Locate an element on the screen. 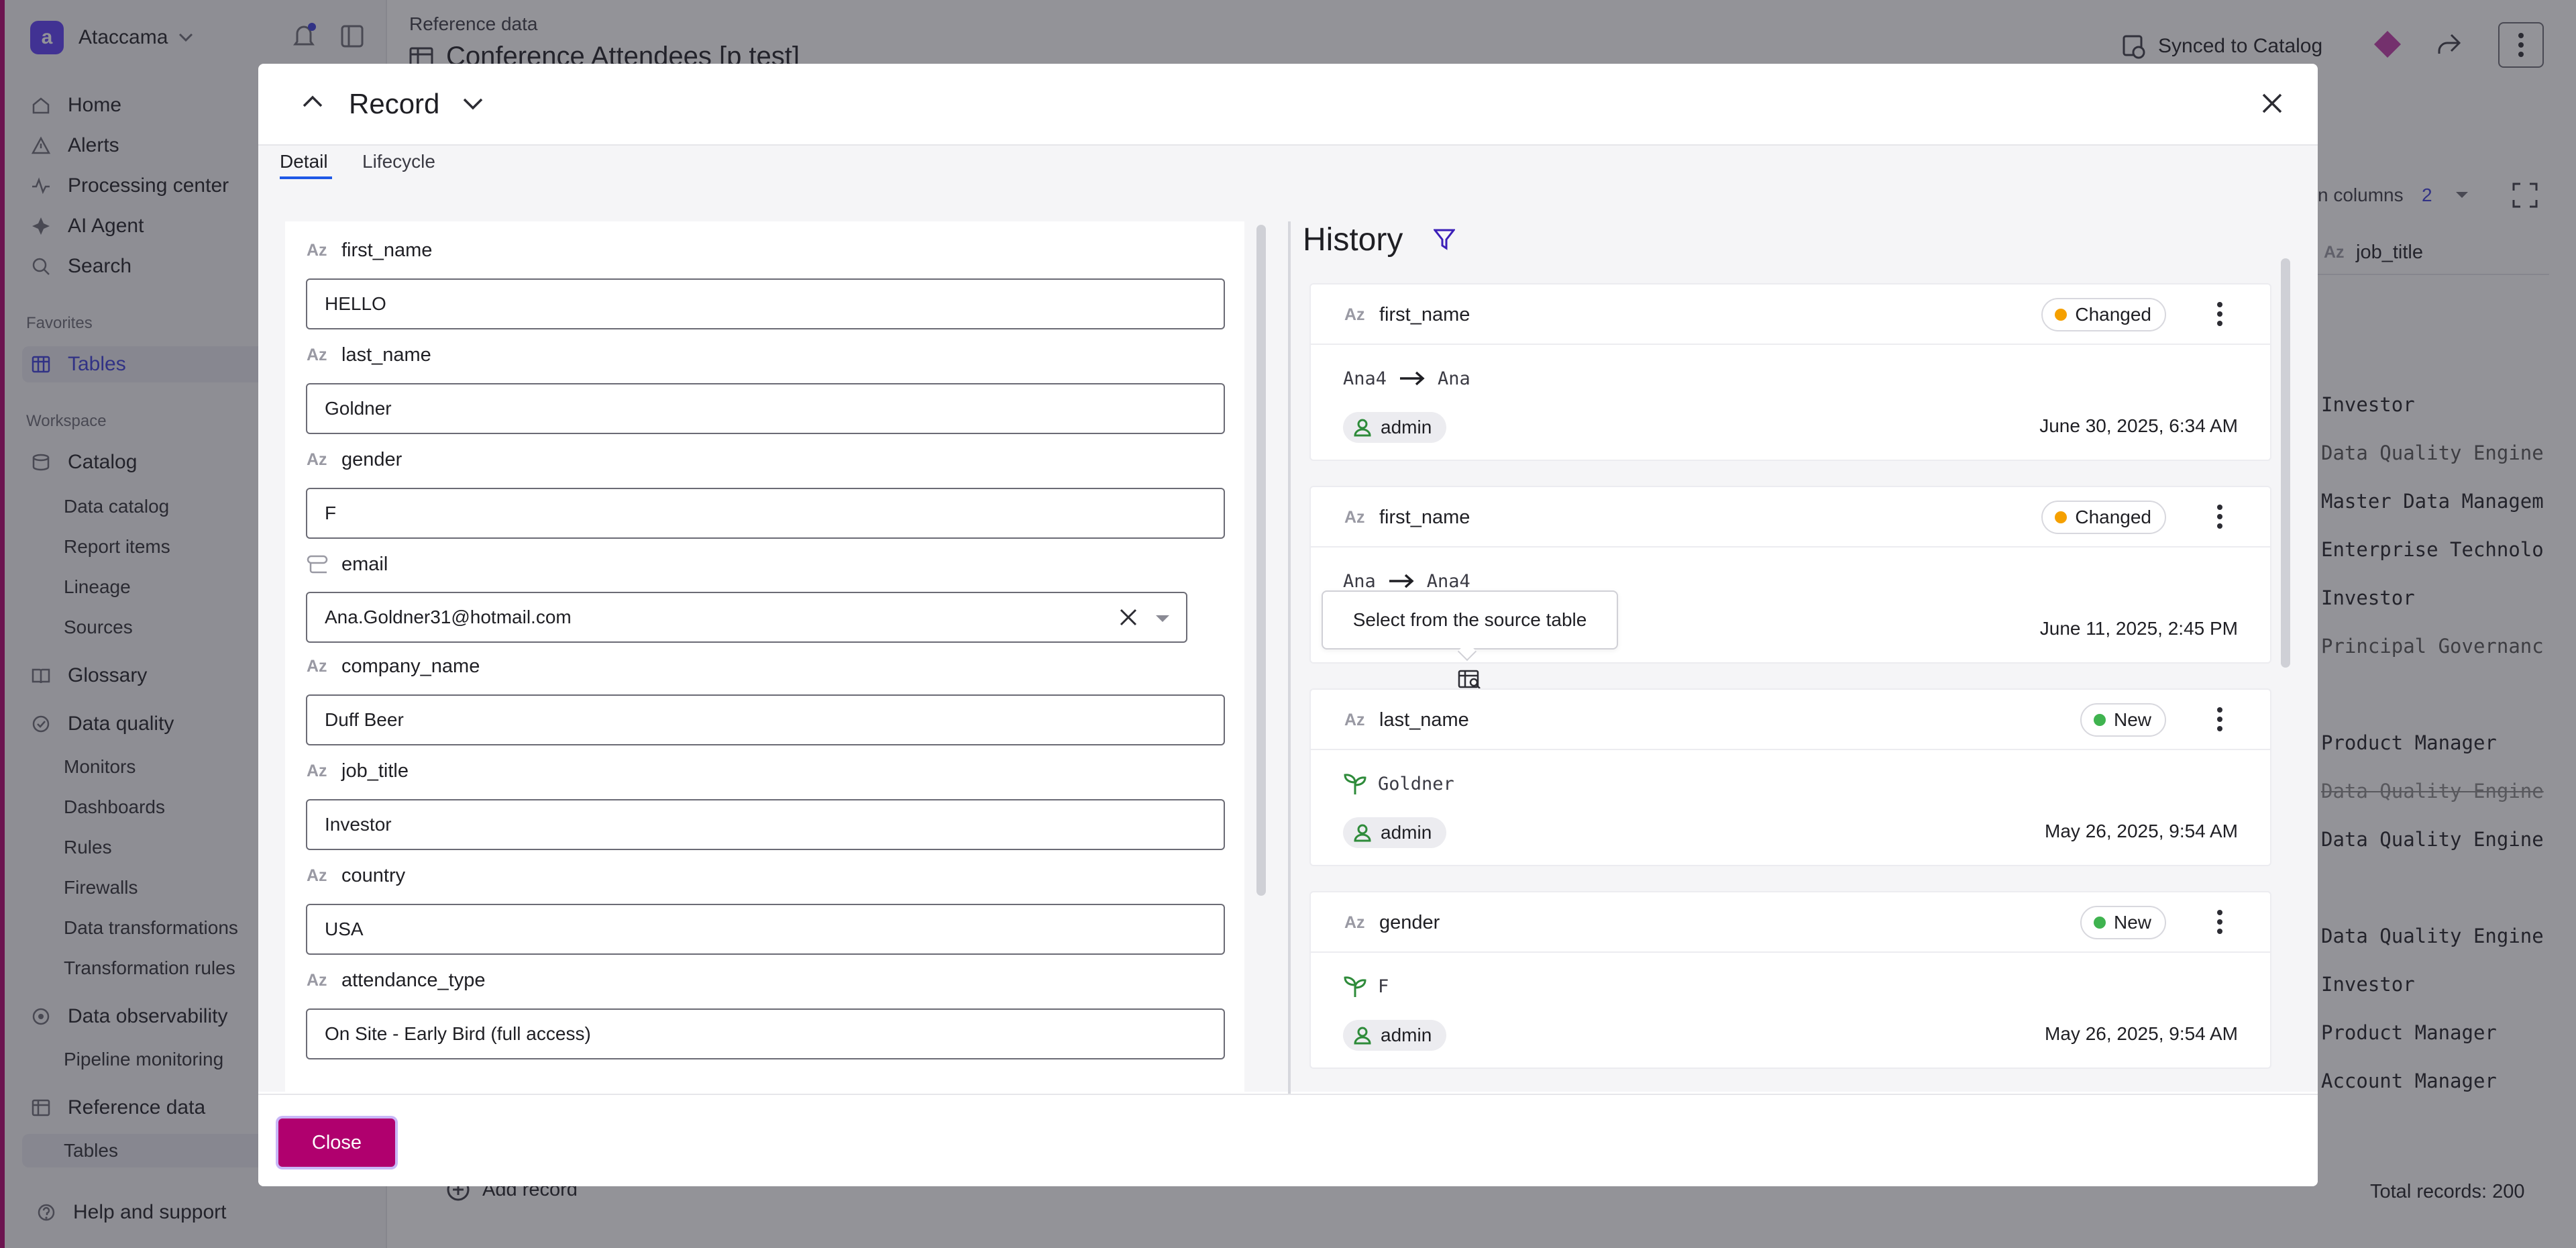 The width and height of the screenshot is (2576, 1248). field-name: job_title is located at coordinates (375, 771).